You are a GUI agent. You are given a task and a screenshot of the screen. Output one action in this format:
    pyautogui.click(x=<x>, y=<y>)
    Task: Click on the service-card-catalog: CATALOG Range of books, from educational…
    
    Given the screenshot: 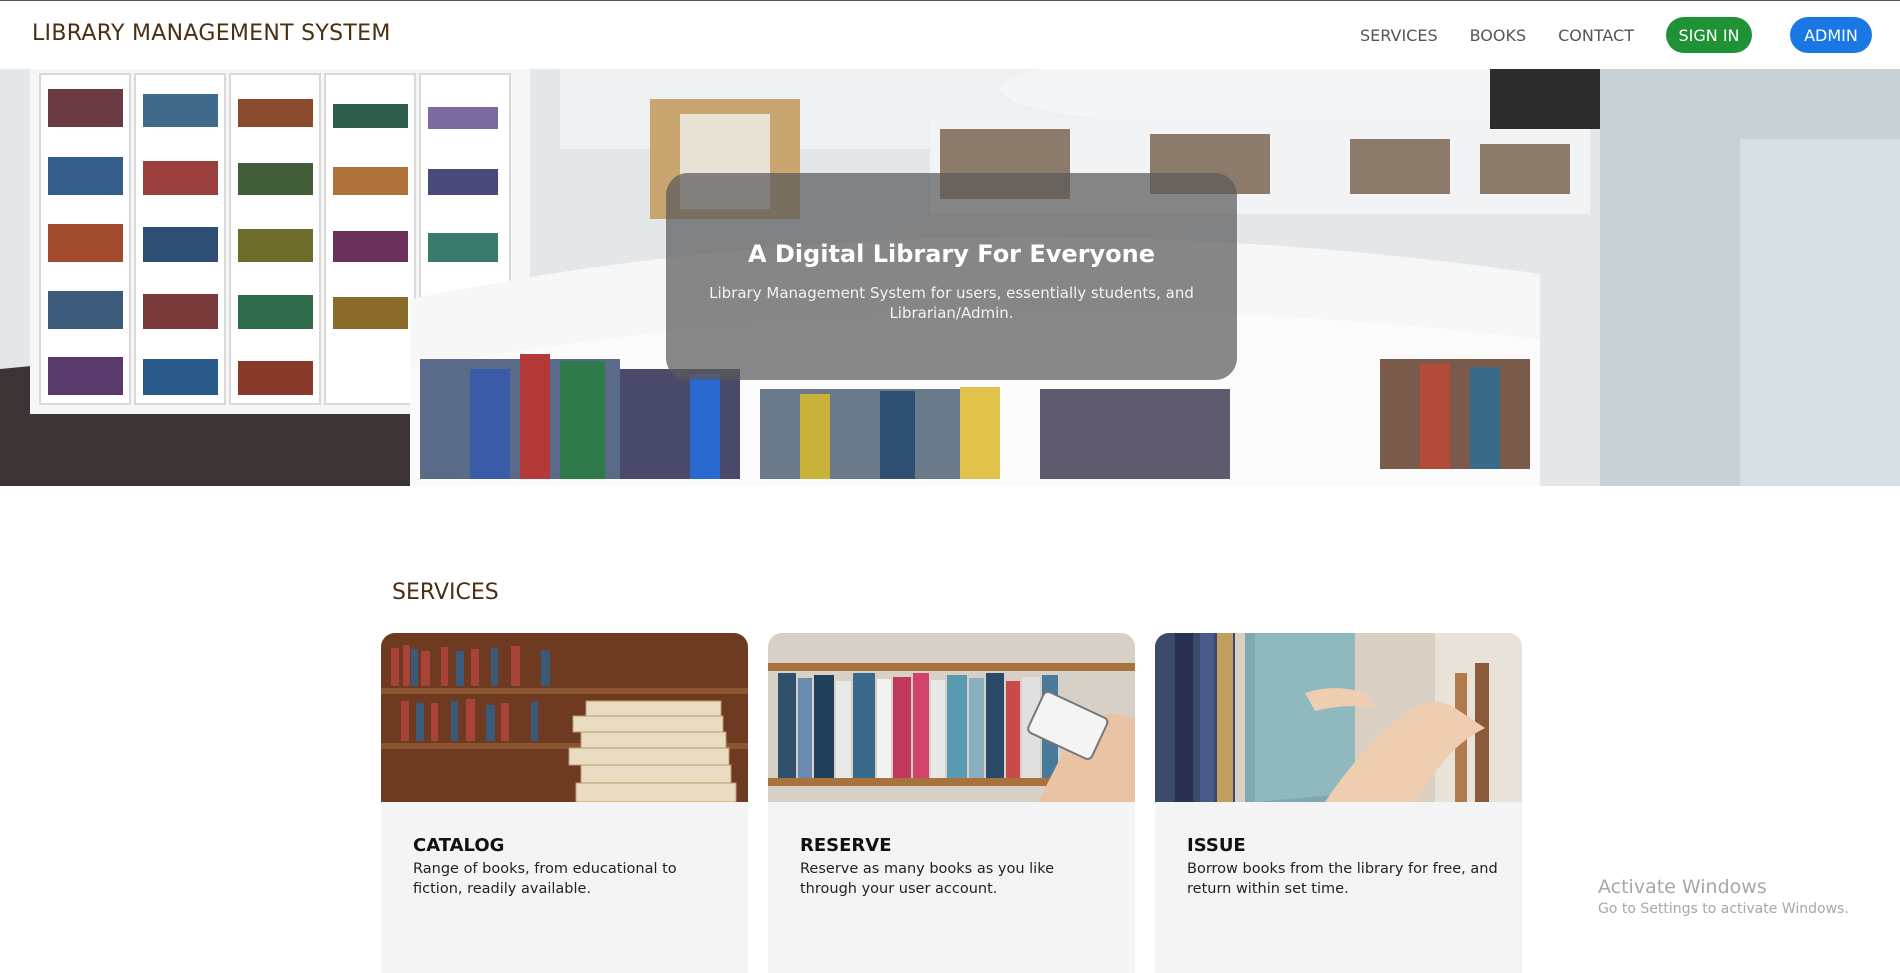 What is the action you would take?
    pyautogui.click(x=564, y=803)
    